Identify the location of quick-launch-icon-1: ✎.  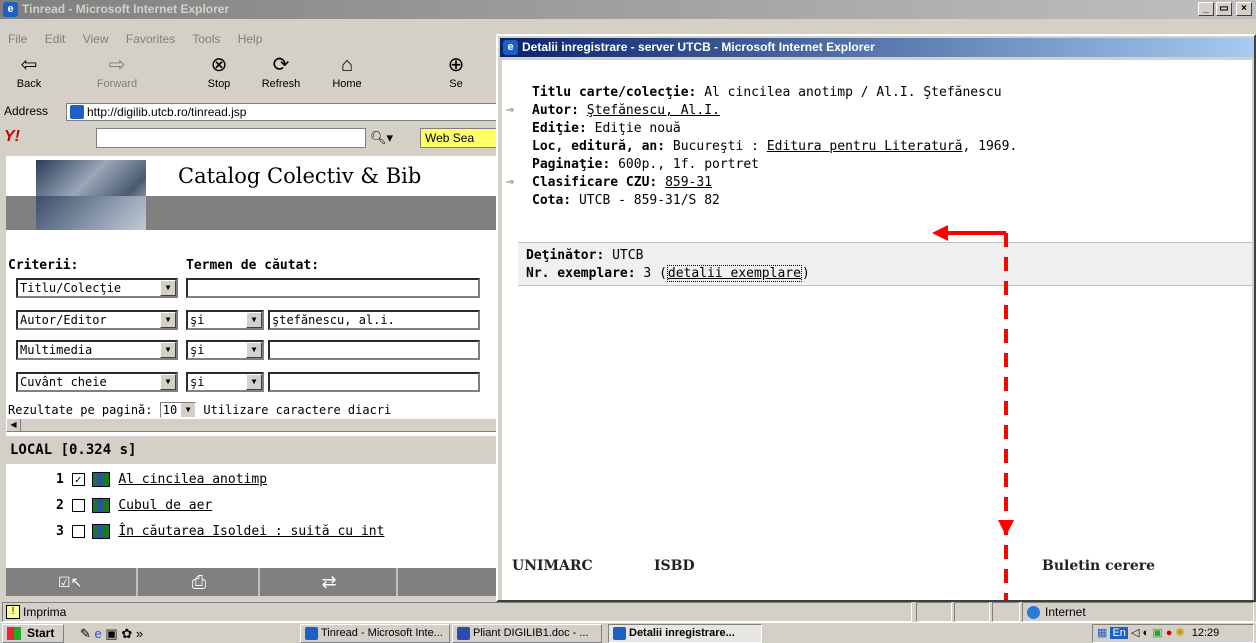
(85, 633).